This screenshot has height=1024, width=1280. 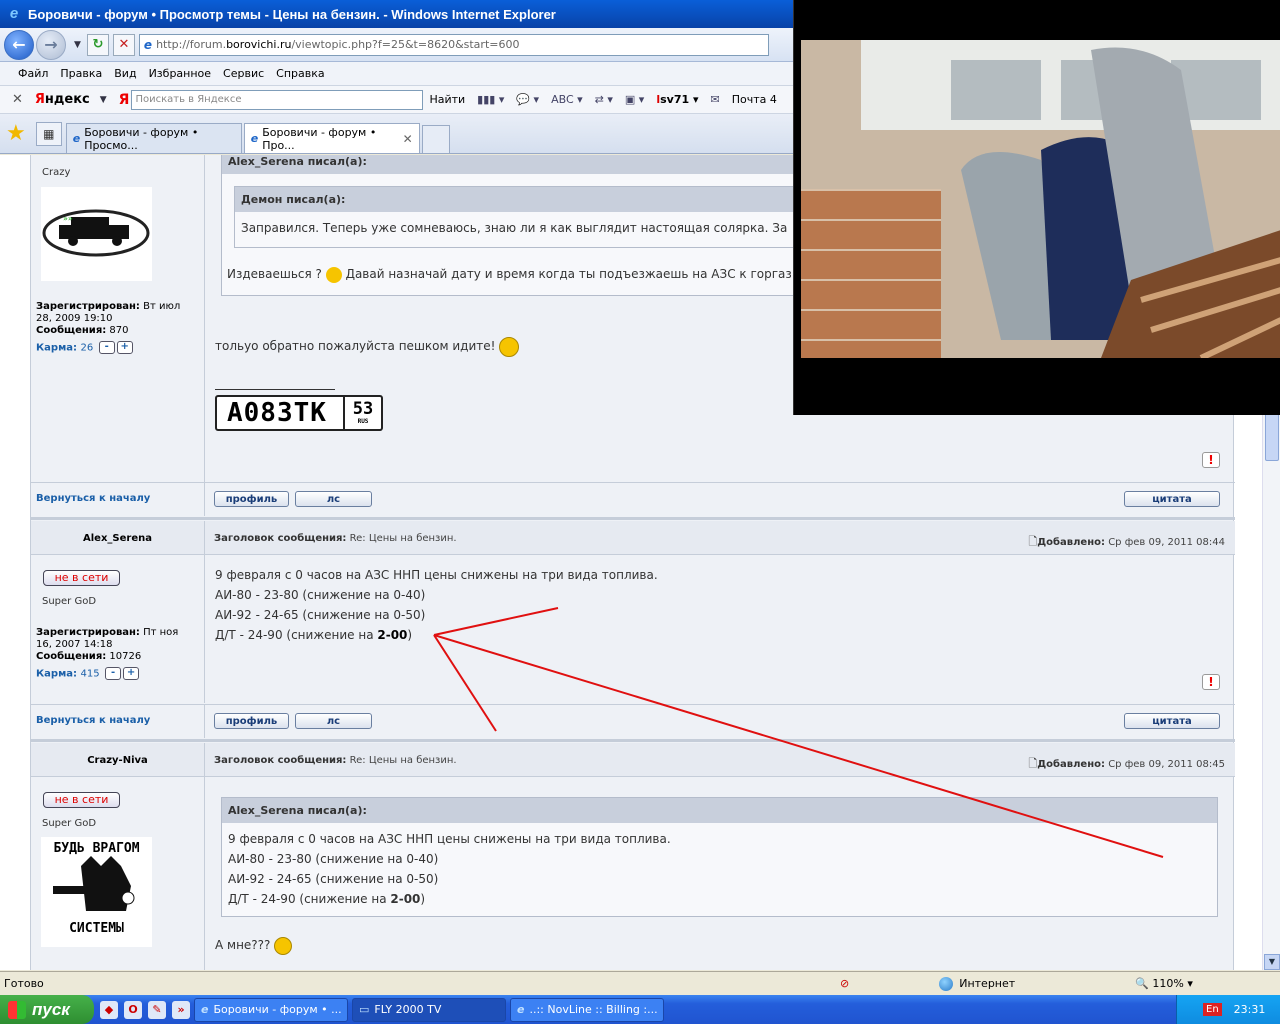 What do you see at coordinates (124, 99) in the screenshot?
I see `yandex-search-icon: Я` at bounding box center [124, 99].